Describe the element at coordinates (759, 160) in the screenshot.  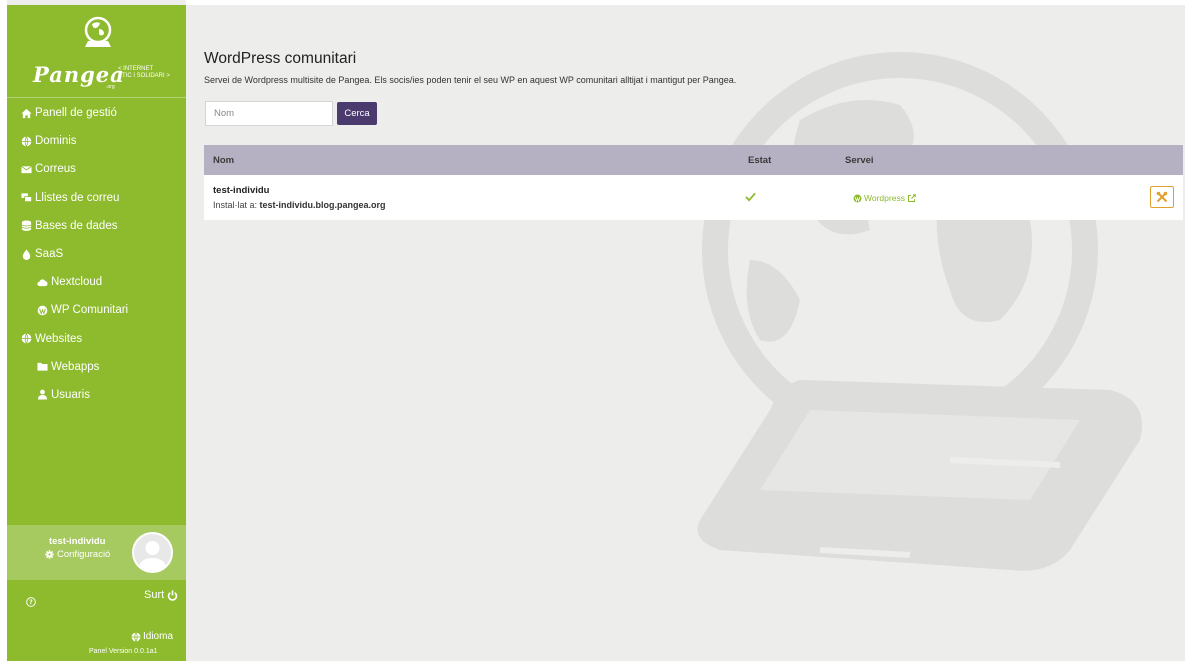
I see `column-header-status: Estat` at that location.